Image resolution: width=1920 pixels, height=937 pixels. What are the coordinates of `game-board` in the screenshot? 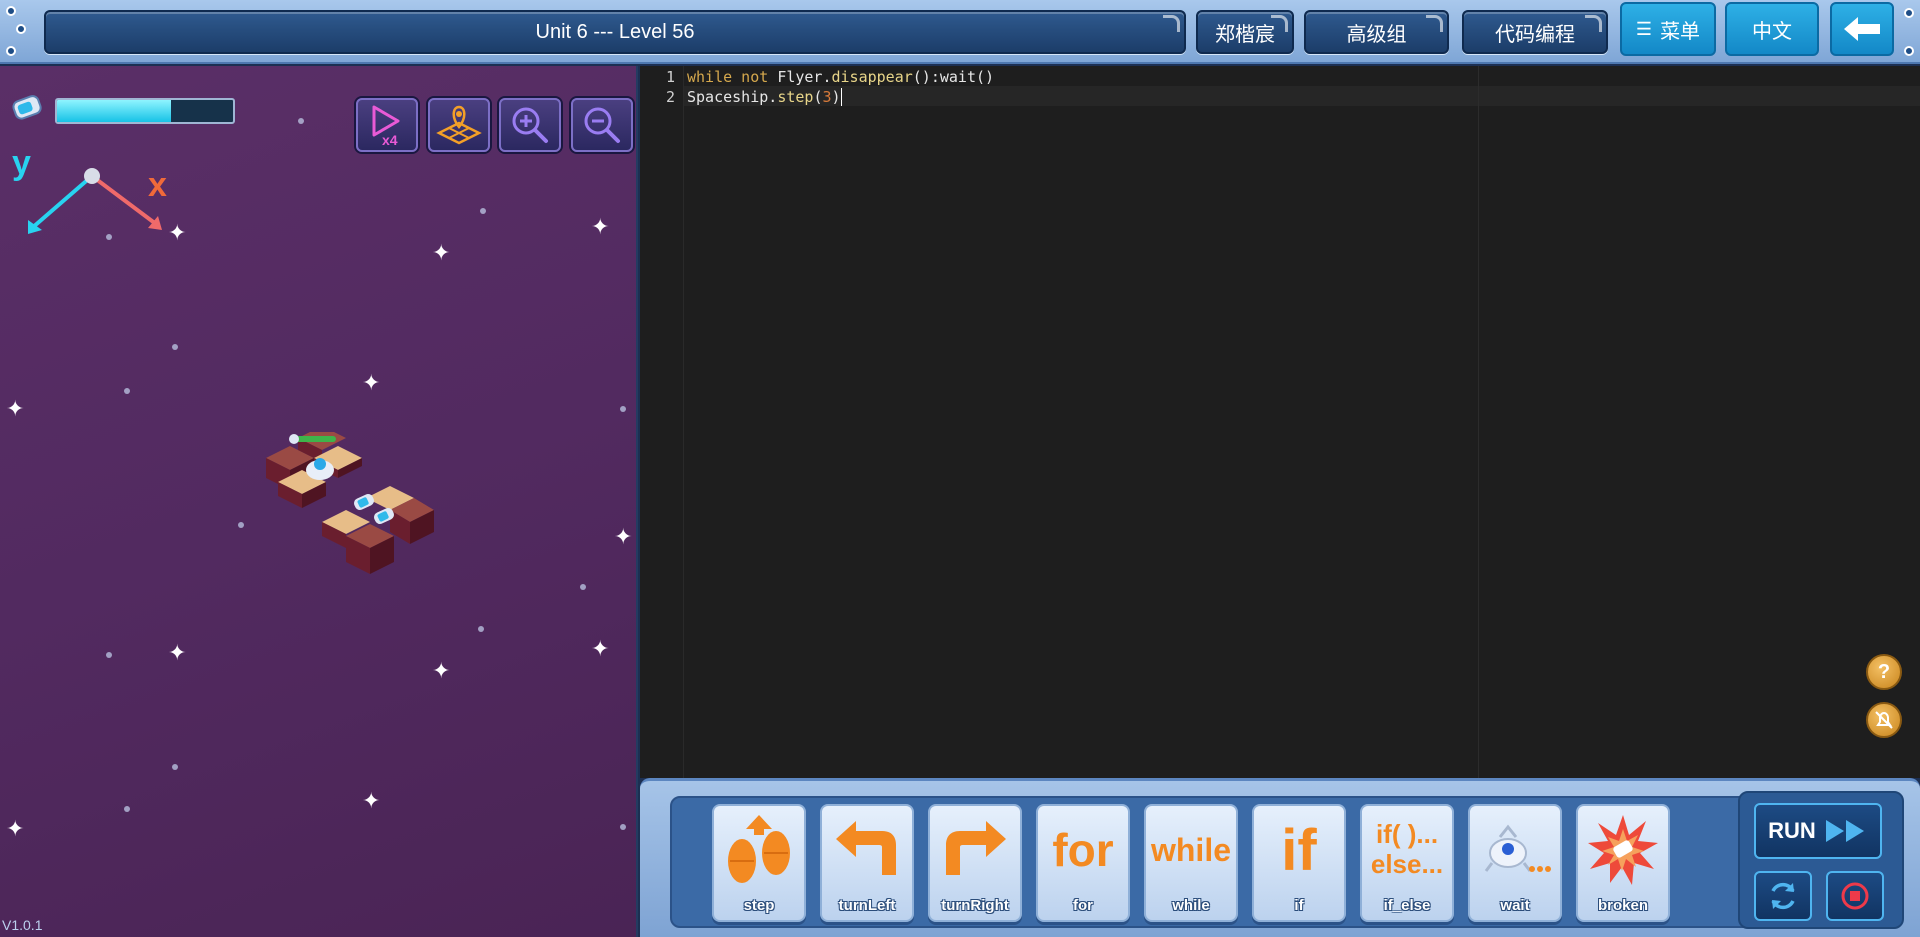 It's located at (350, 503).